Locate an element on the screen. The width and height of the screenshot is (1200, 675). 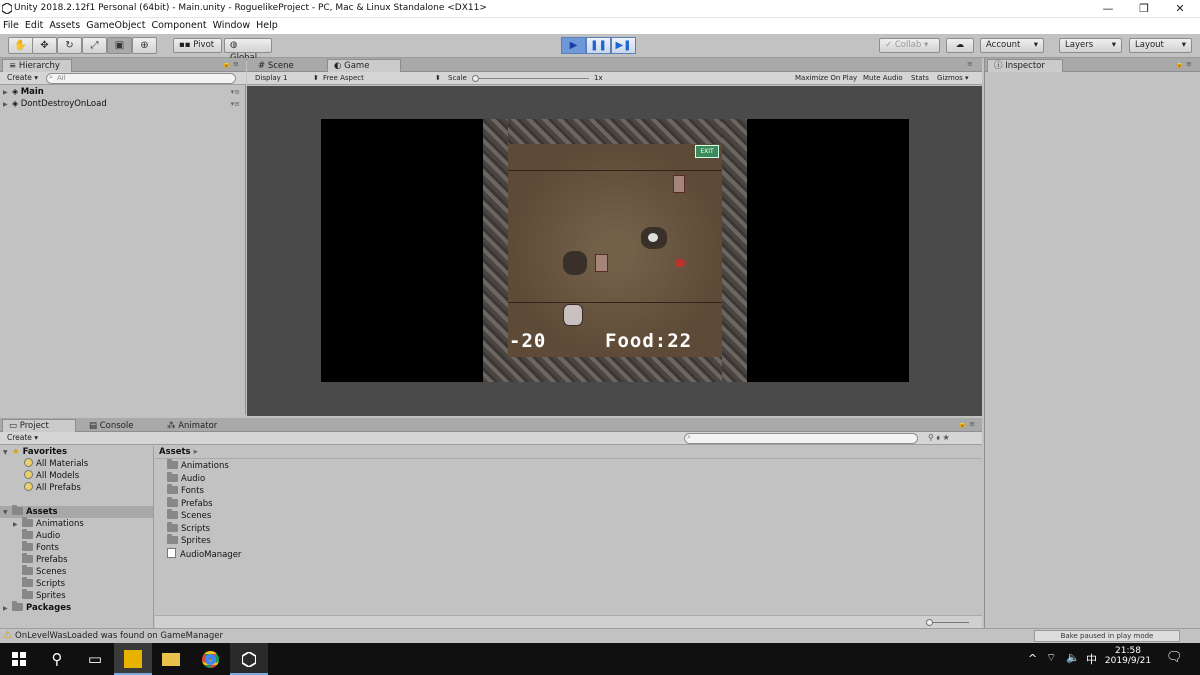
gizmos-dropdown: Gizmos ▾ is located at coordinates (953, 78).